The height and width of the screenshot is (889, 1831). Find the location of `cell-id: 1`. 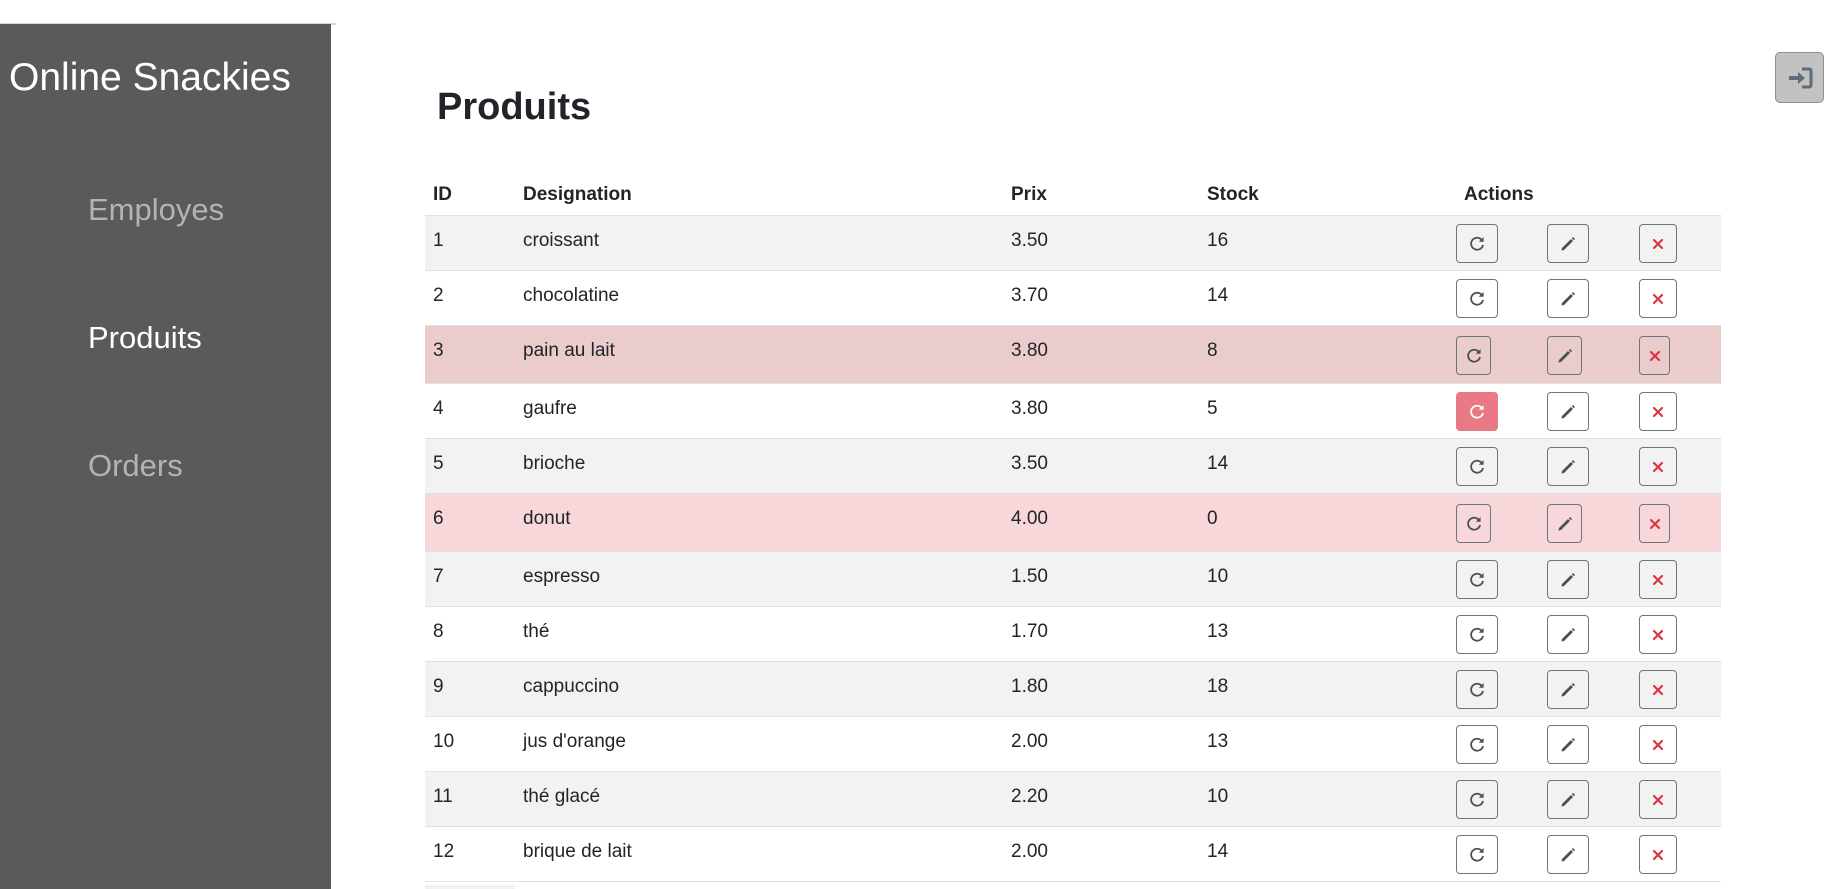

cell-id: 1 is located at coordinates (438, 240).